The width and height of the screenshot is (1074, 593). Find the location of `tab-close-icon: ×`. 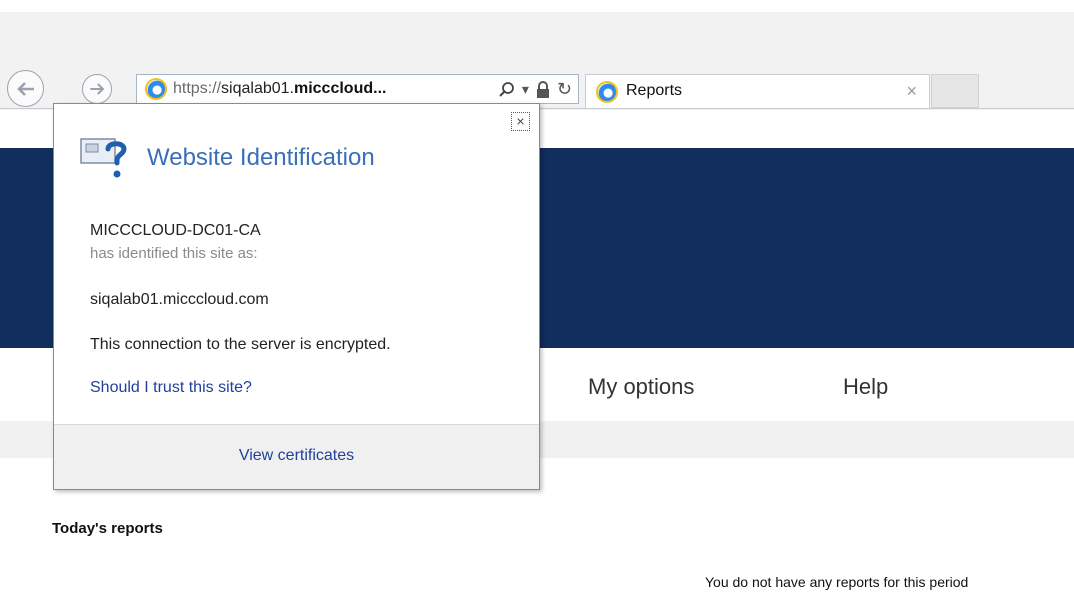

tab-close-icon: × is located at coordinates (911, 91).